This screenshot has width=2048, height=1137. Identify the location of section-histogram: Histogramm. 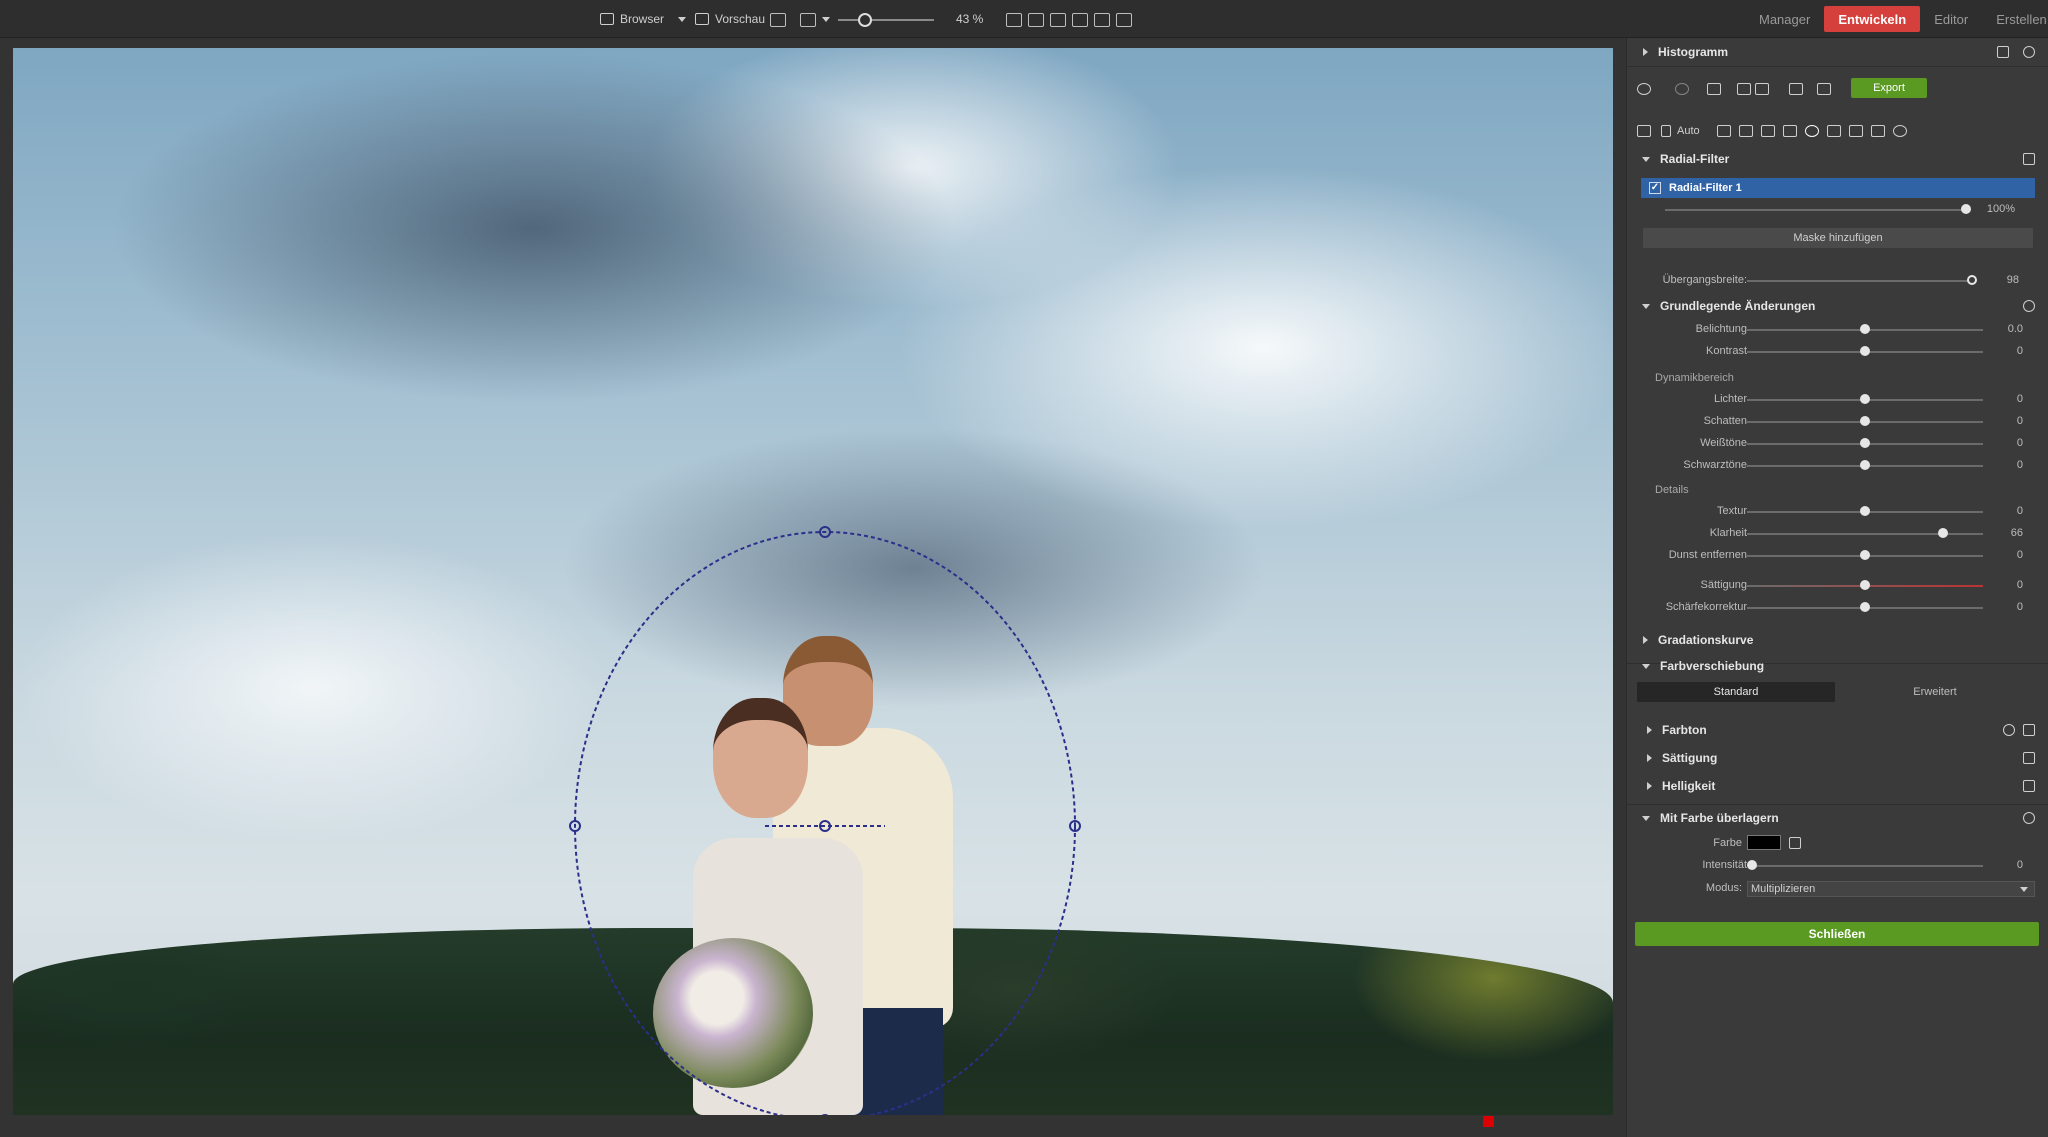
(1837, 52).